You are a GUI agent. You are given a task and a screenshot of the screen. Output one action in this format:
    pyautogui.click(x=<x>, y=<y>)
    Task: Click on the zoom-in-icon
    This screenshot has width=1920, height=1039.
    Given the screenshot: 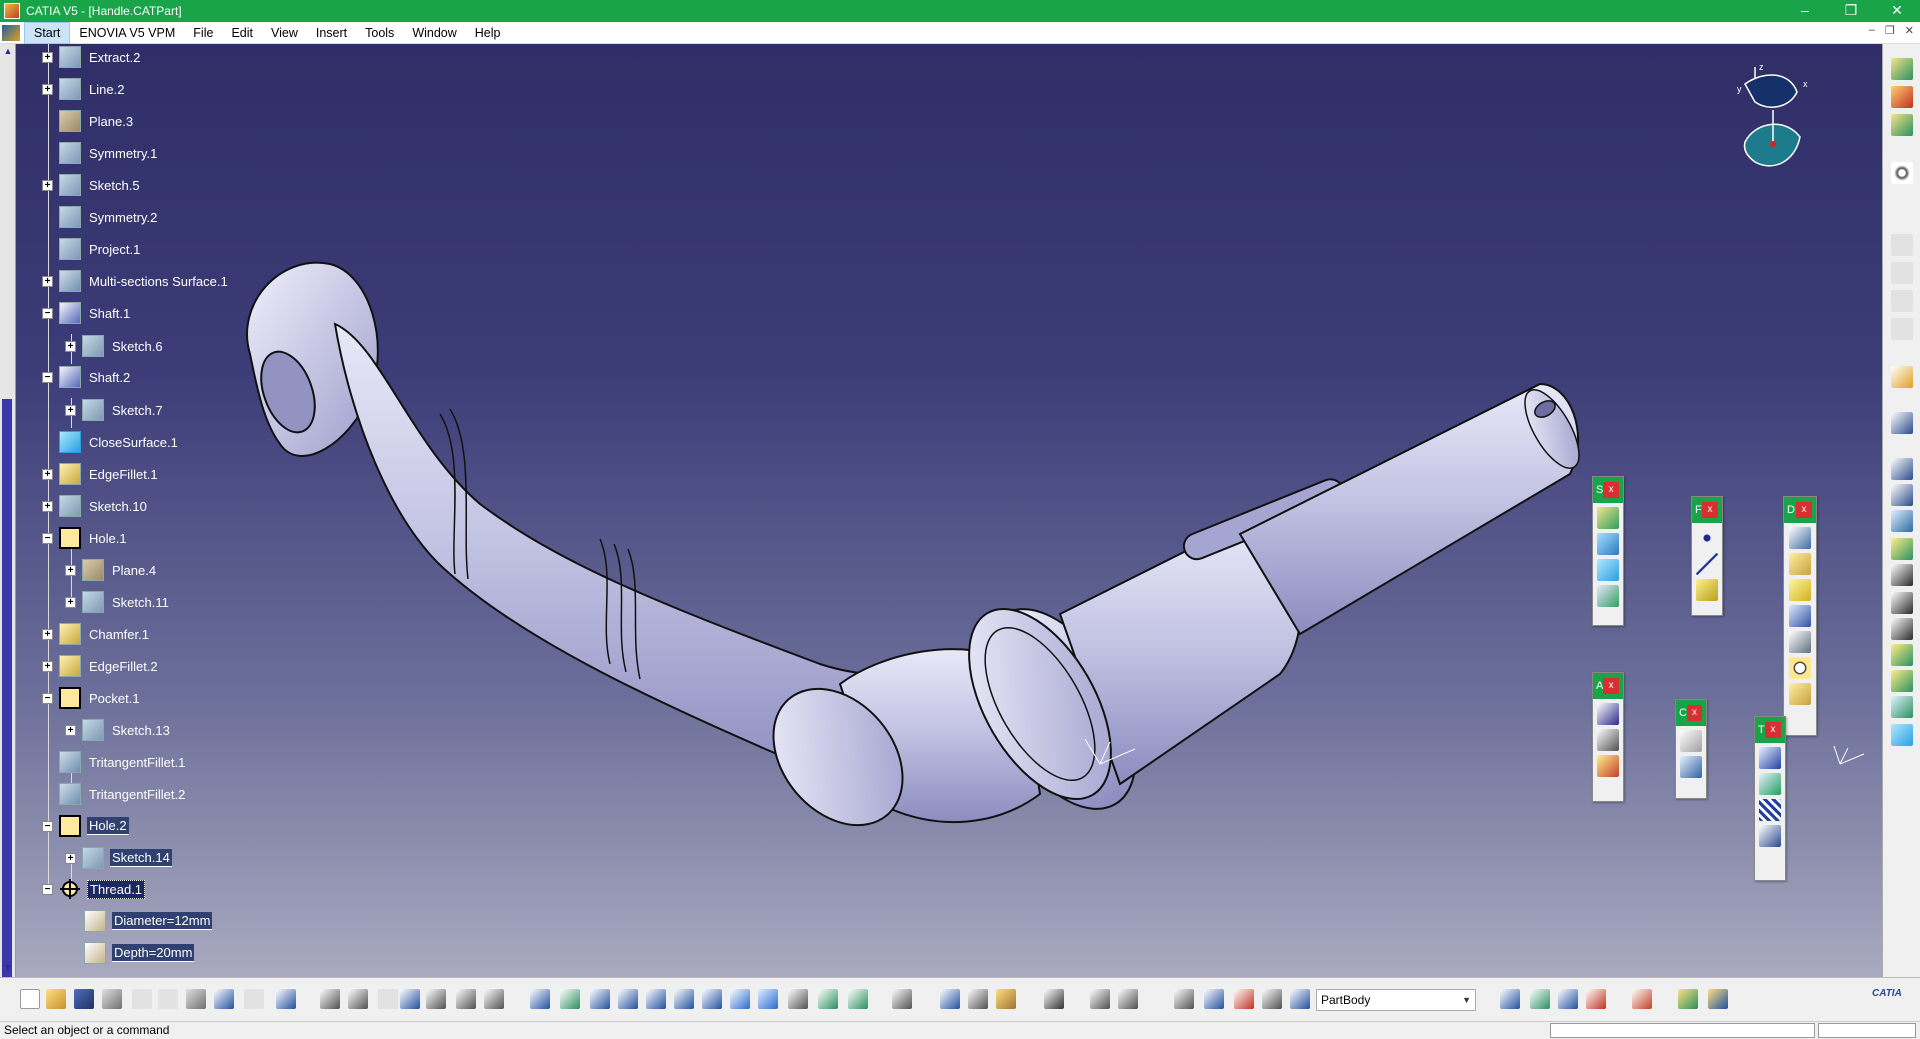 What is the action you would take?
    pyautogui.click(x=656, y=999)
    